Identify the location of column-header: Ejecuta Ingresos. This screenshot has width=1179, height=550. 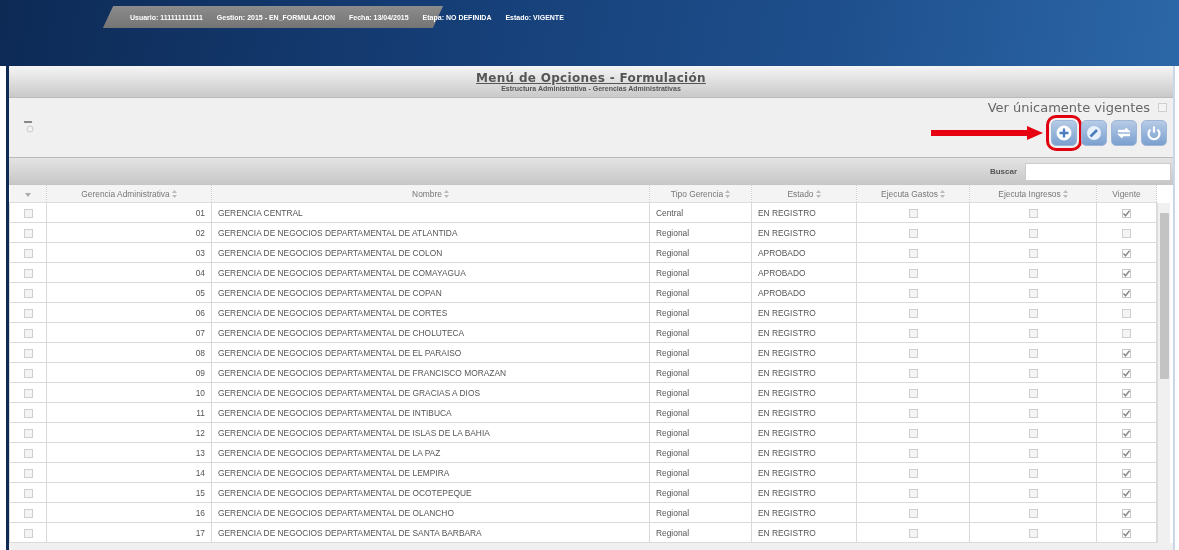
(1033, 194).